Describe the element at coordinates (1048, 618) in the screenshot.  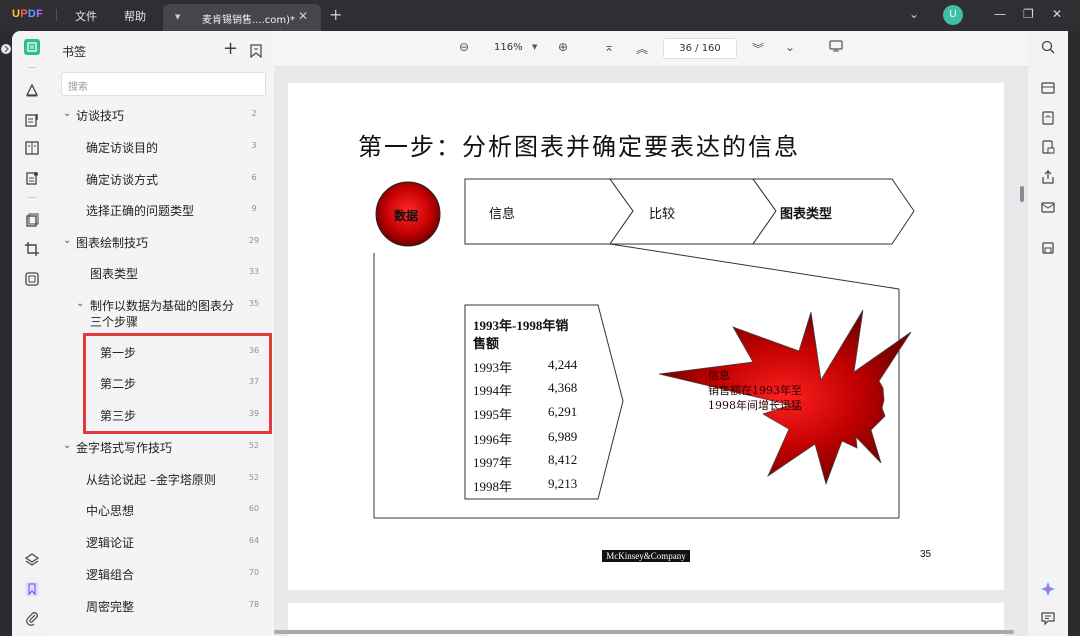
I see `comment-icon` at that location.